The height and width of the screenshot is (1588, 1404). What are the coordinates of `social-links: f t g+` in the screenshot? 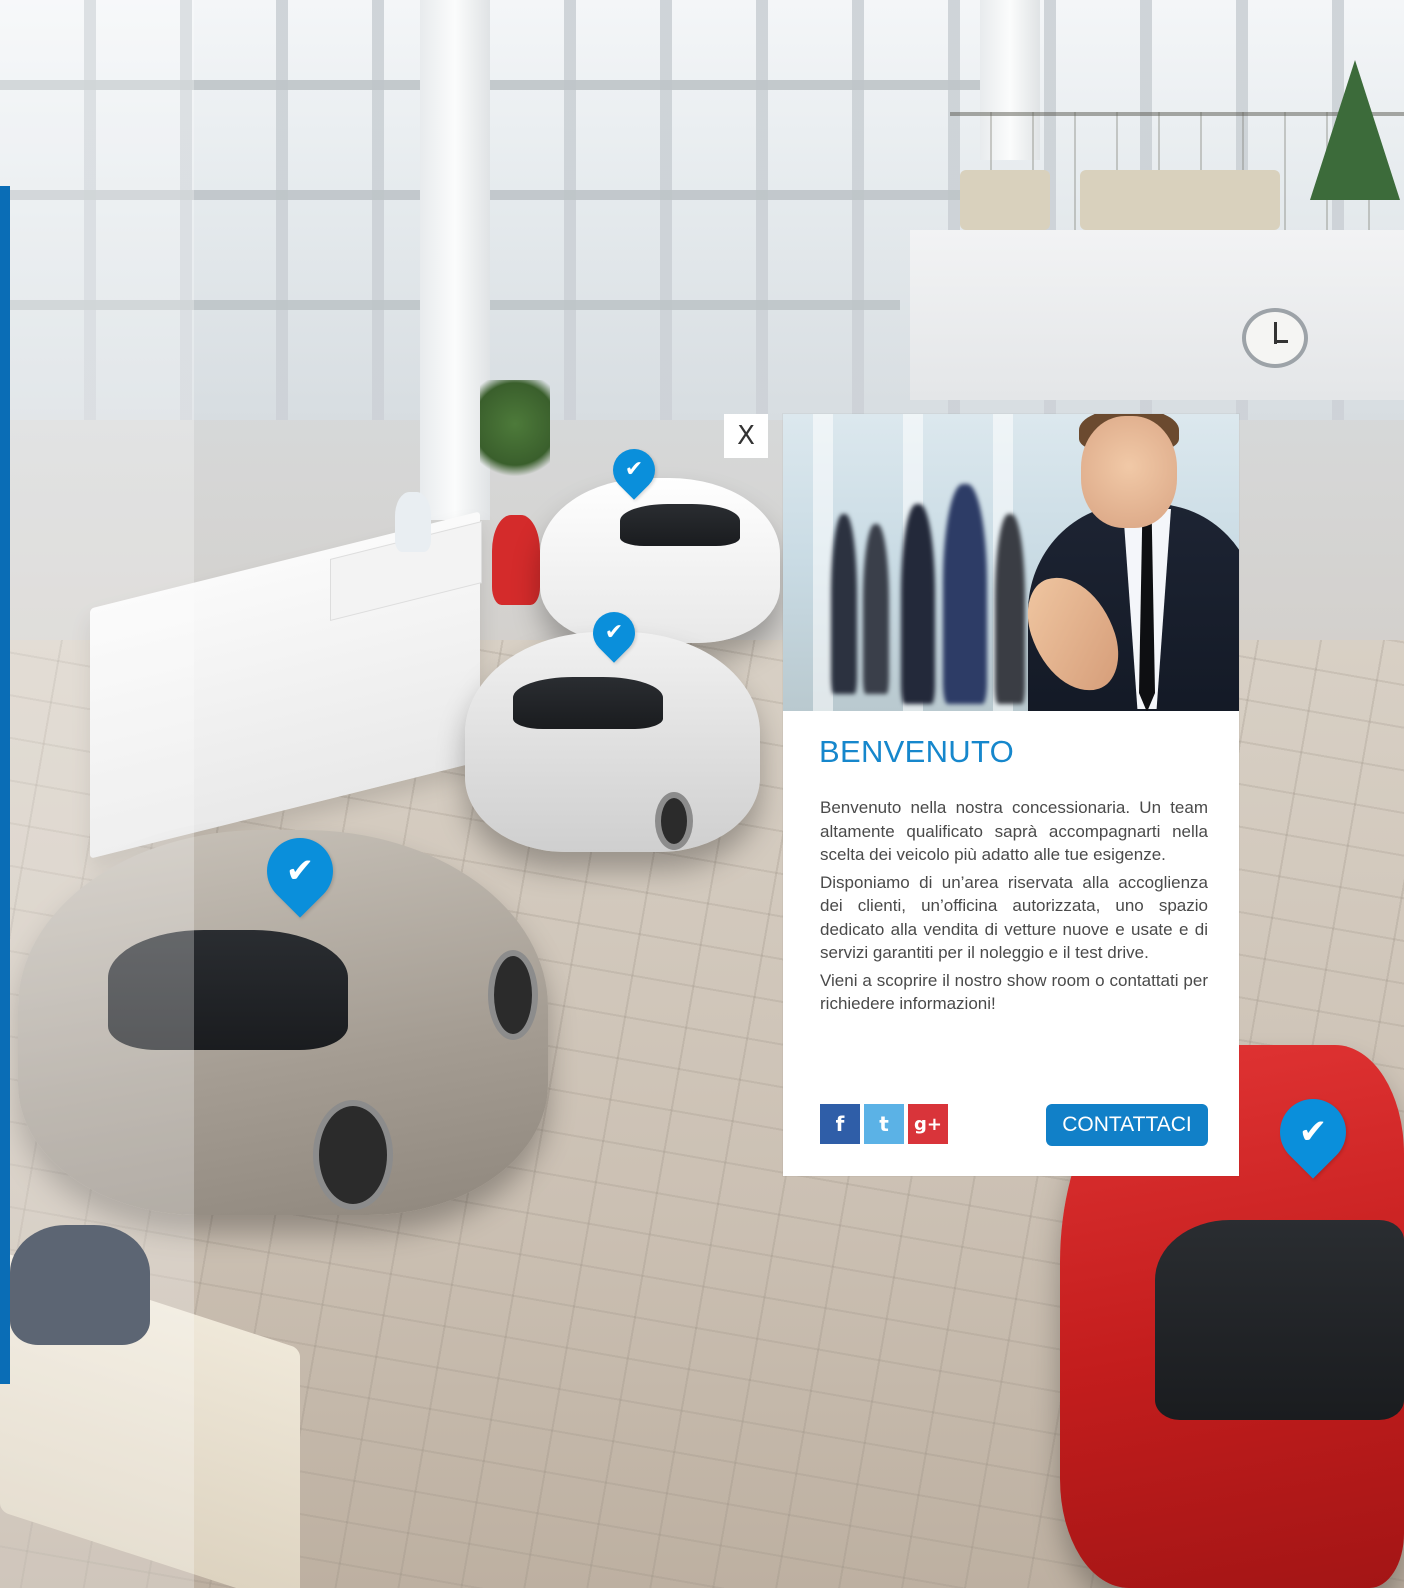 It's located at (884, 1124).